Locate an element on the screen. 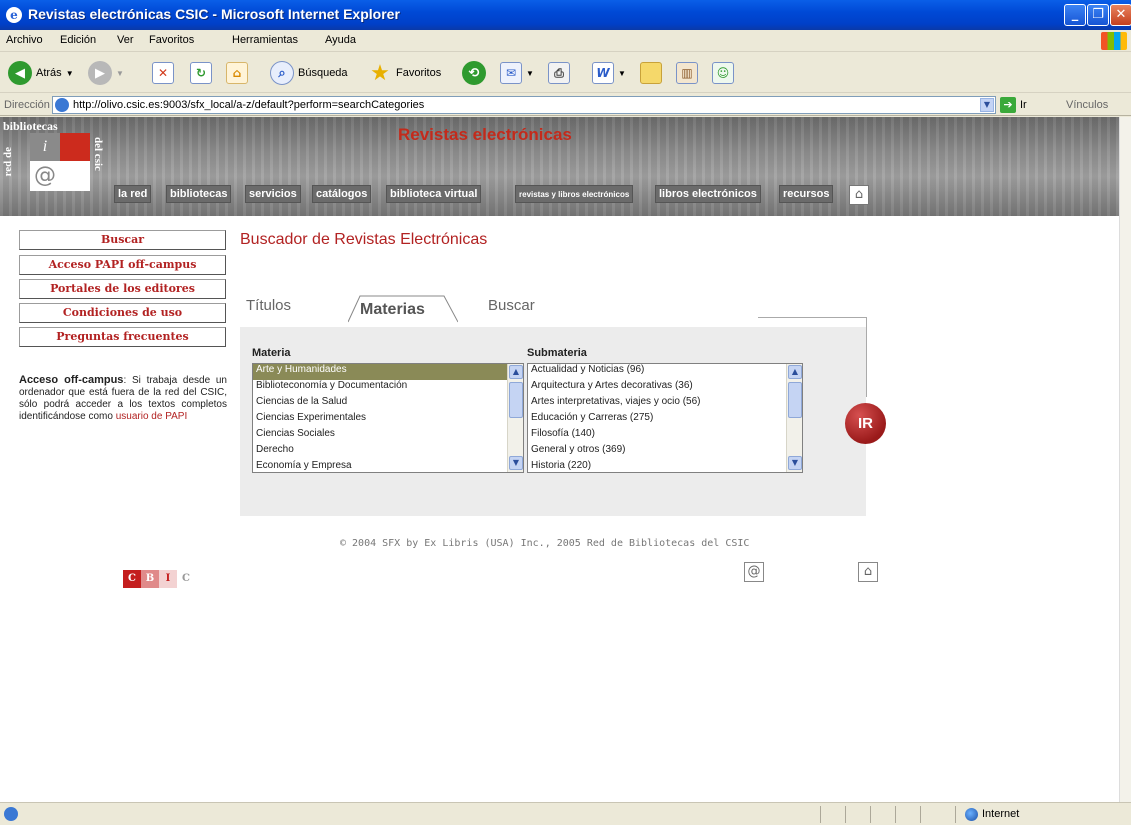 The width and height of the screenshot is (1131, 825). messenger-button: ☺ is located at coordinates (723, 73).